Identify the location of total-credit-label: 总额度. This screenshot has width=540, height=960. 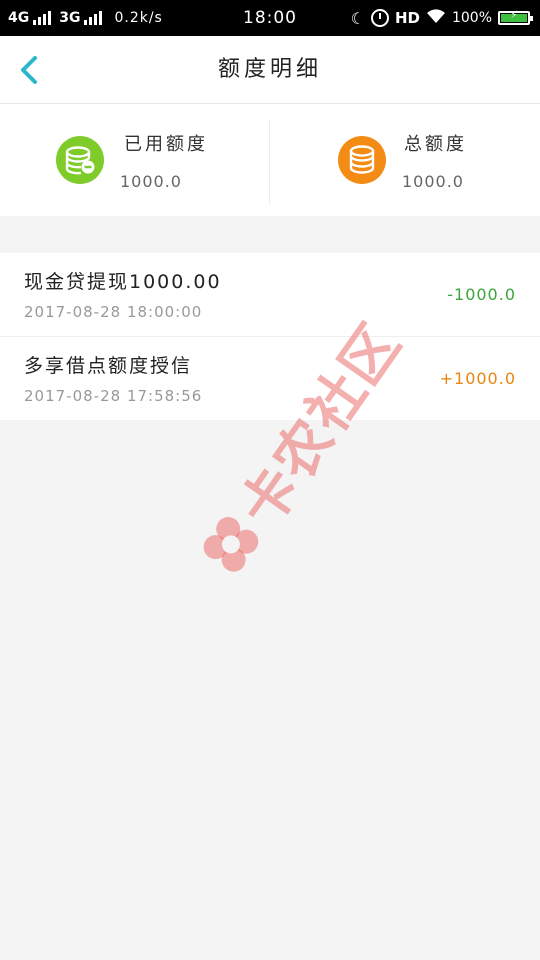
(435, 144).